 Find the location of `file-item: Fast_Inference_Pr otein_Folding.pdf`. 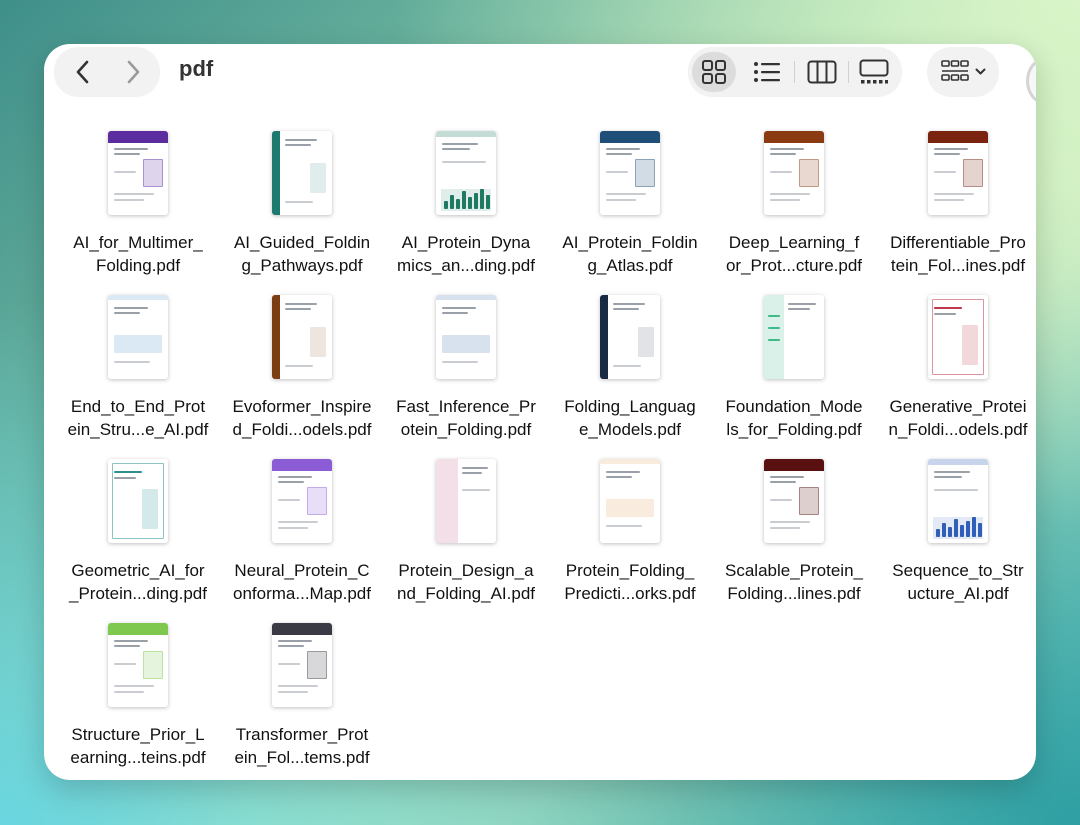

file-item: Fast_Inference_Pr otein_Folding.pdf is located at coordinates (466, 364).